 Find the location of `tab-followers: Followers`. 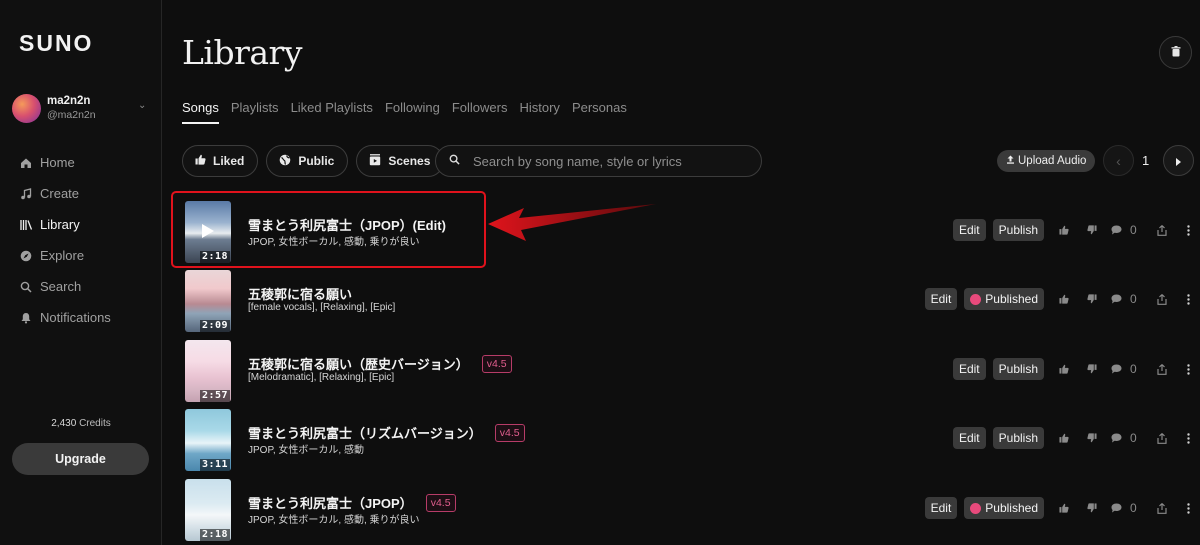

tab-followers: Followers is located at coordinates (480, 112).